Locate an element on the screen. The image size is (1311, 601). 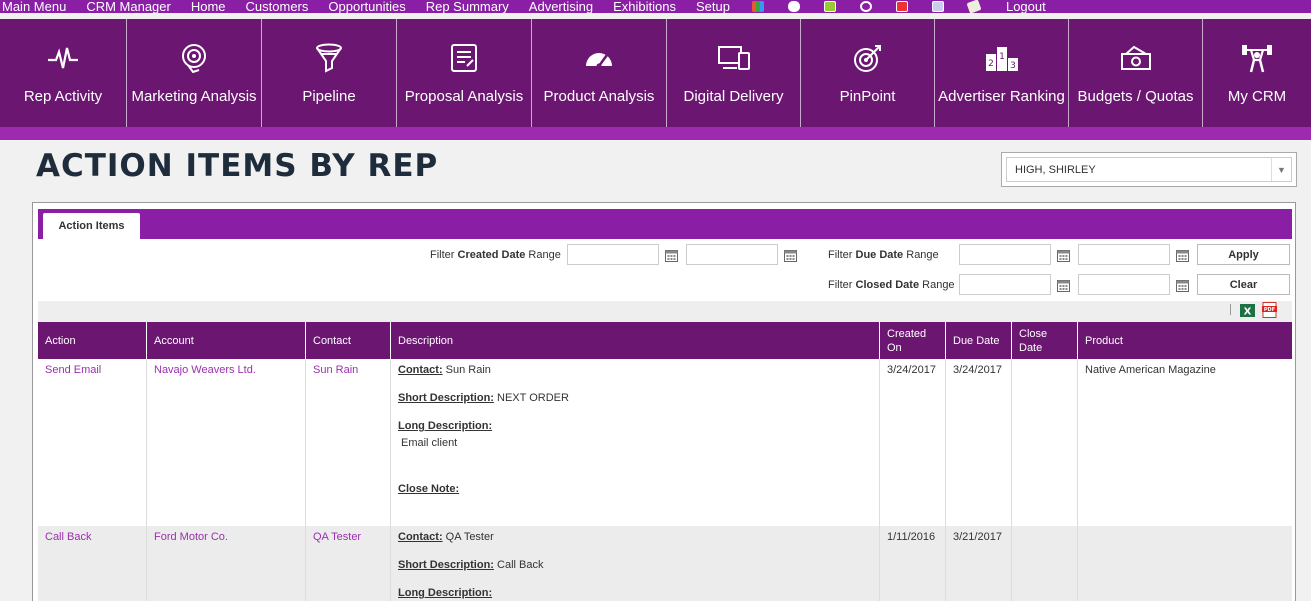
excel-export-icon: X is located at coordinates (1247, 310).